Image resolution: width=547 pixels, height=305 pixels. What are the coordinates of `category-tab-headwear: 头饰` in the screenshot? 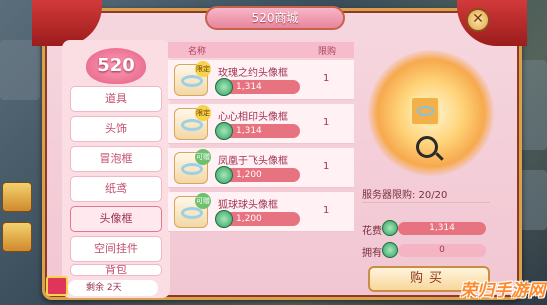 It's located at (116, 129).